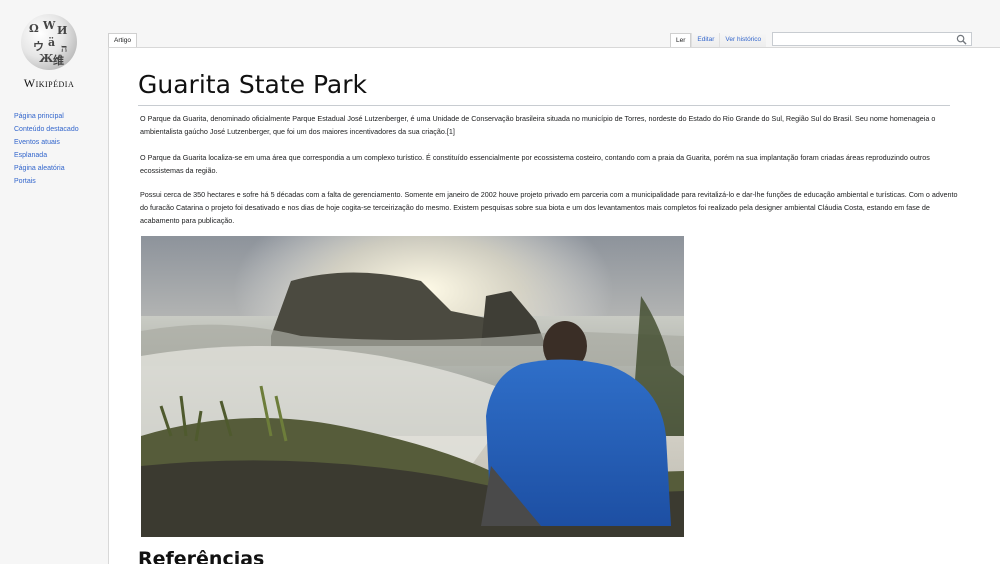 This screenshot has height=564, width=1000. Describe the element at coordinates (201, 556) in the screenshot. I see `references-heading: Referências` at that location.